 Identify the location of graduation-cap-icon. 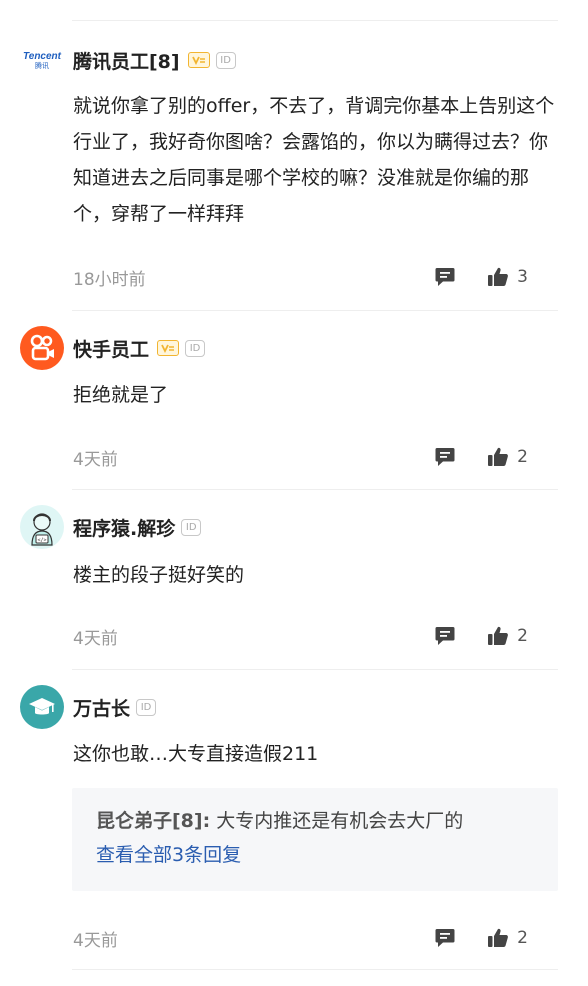
(42, 706).